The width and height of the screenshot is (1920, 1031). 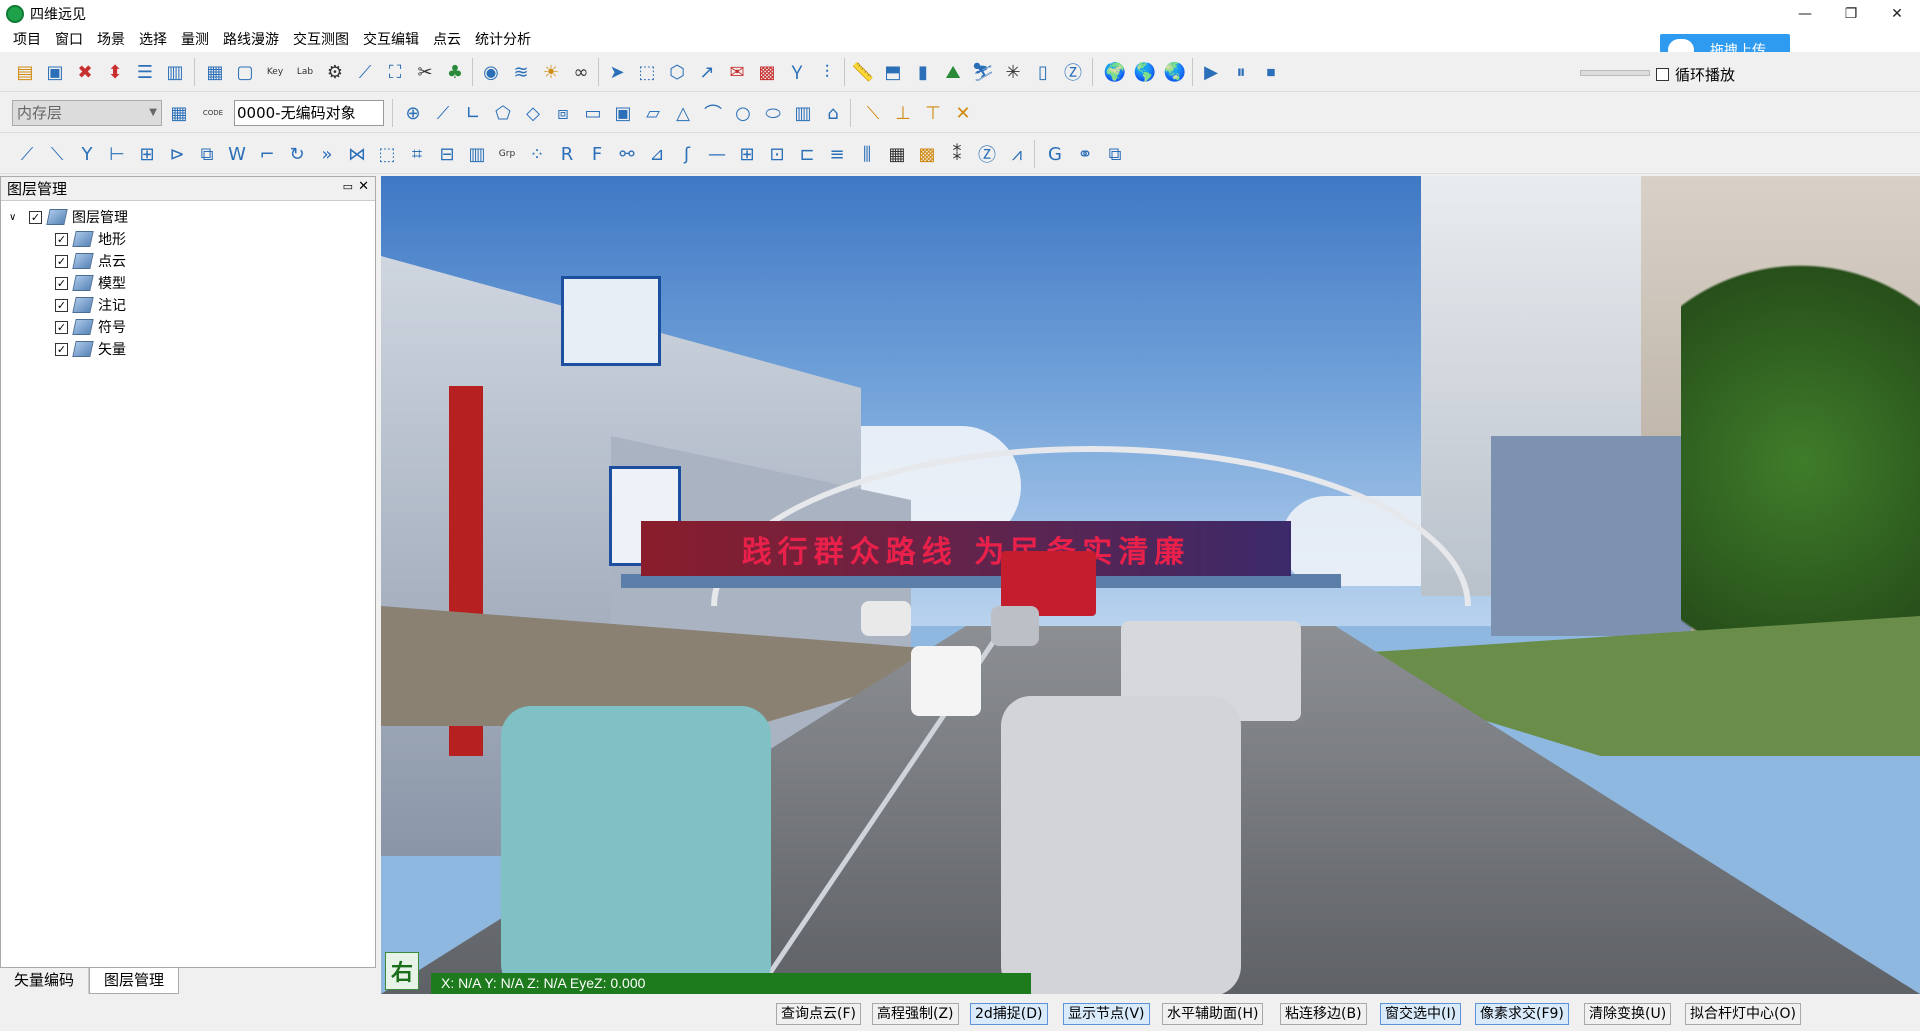 What do you see at coordinates (395, 72) in the screenshot?
I see `fit-extent-icon: ⛶` at bounding box center [395, 72].